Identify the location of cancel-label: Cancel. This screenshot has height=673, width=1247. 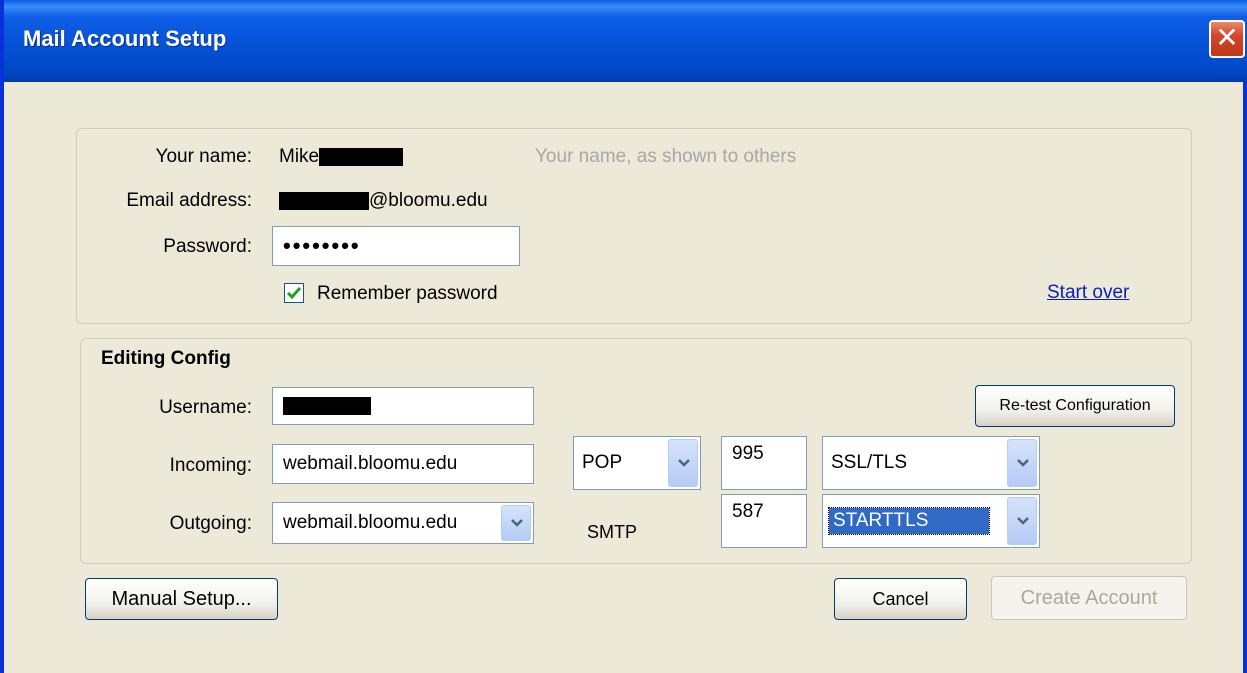
(900, 599).